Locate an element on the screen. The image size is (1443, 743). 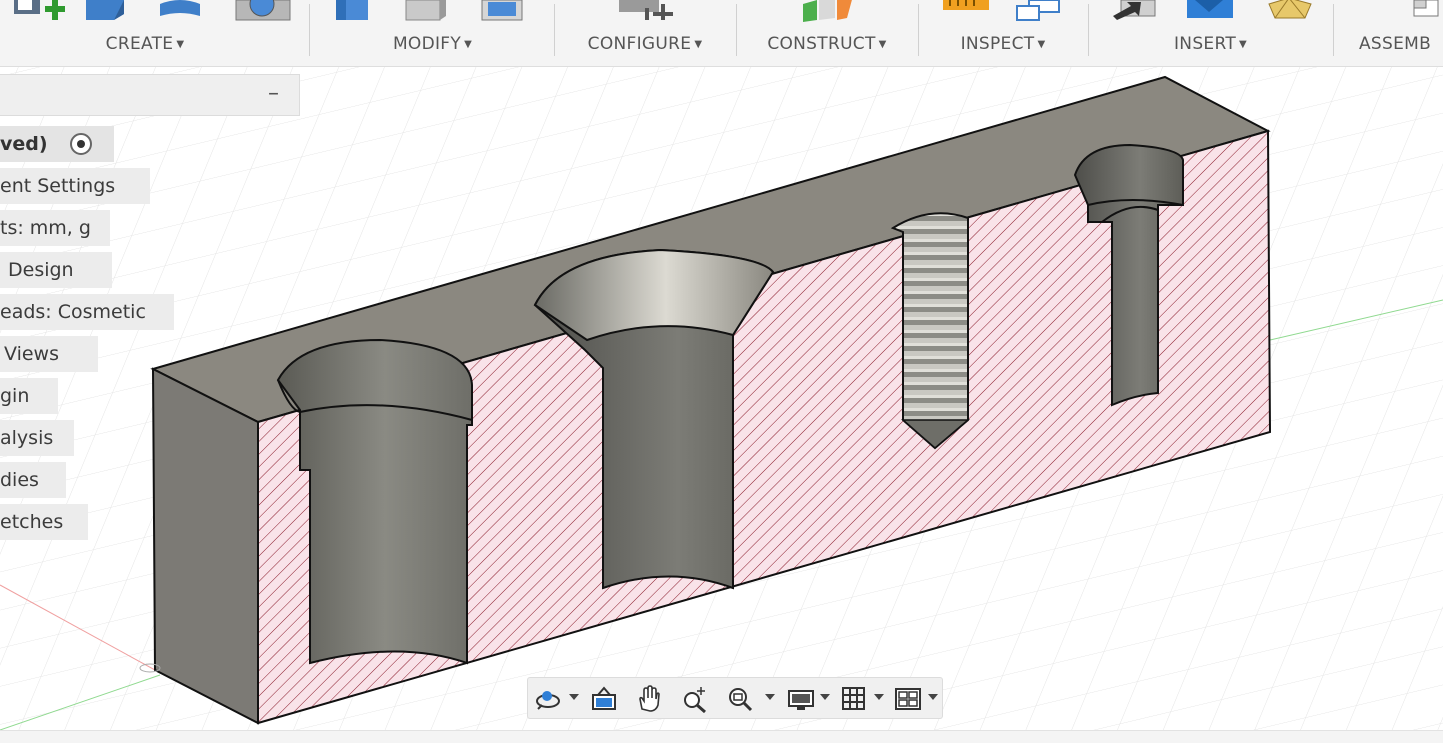
tapped-hole is located at coordinates (929, 331).